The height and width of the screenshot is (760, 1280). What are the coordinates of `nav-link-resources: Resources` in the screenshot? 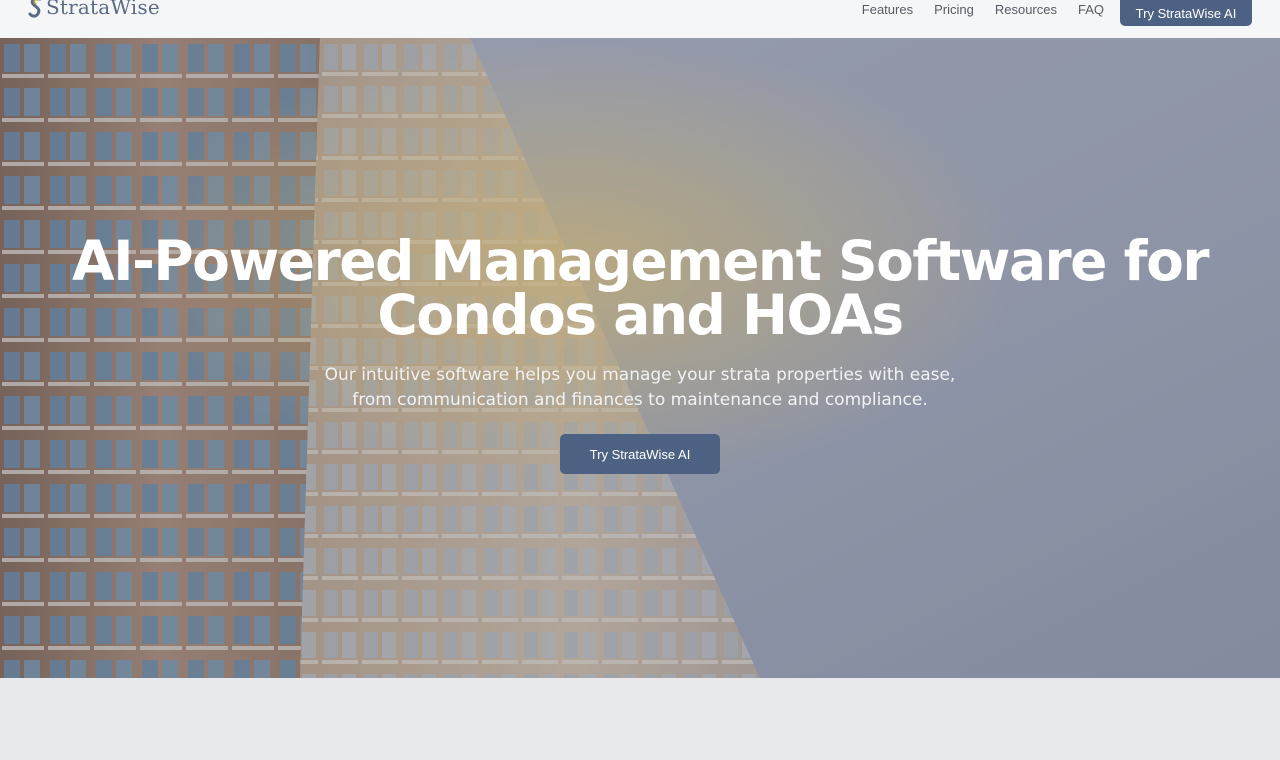 It's located at (1026, 9).